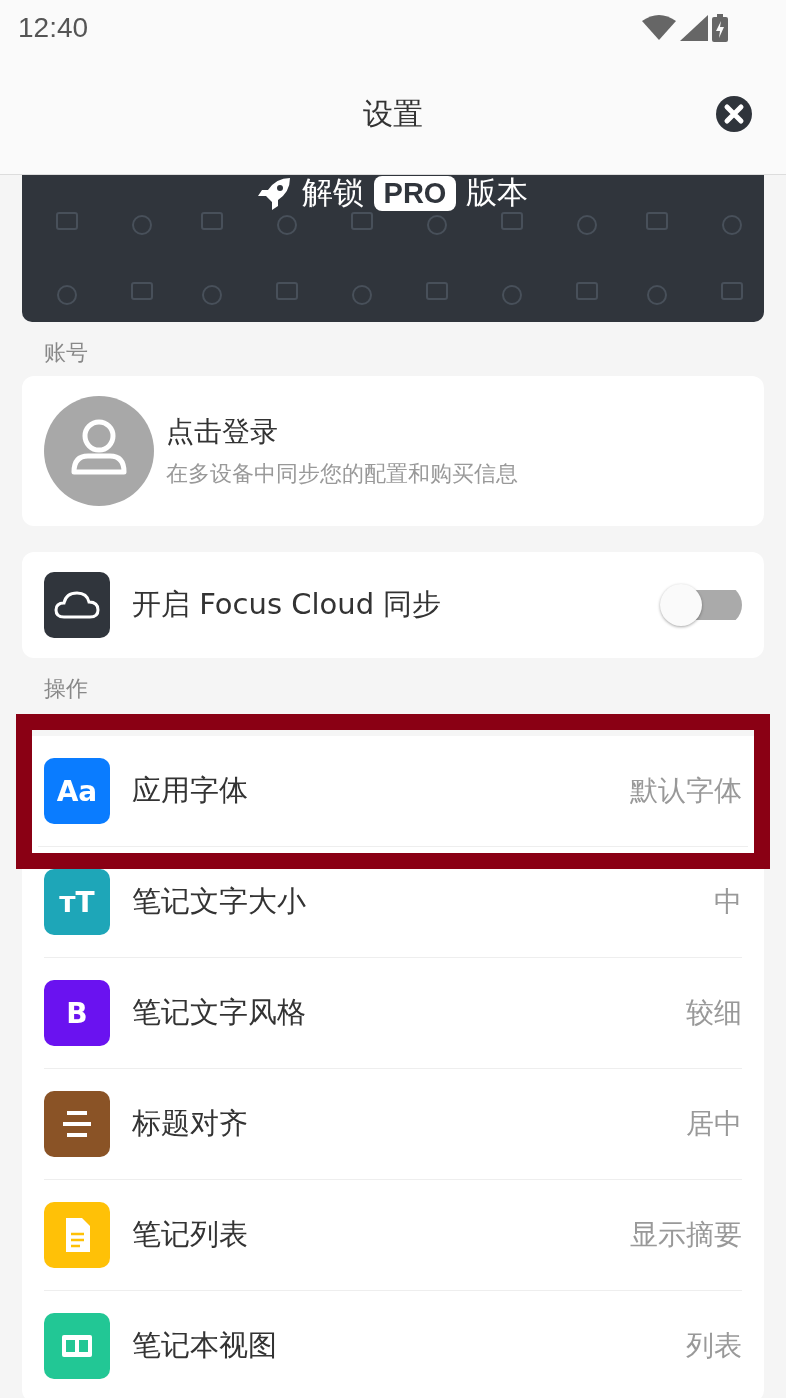 This screenshot has height=1398, width=786. I want to click on close-button, so click(734, 114).